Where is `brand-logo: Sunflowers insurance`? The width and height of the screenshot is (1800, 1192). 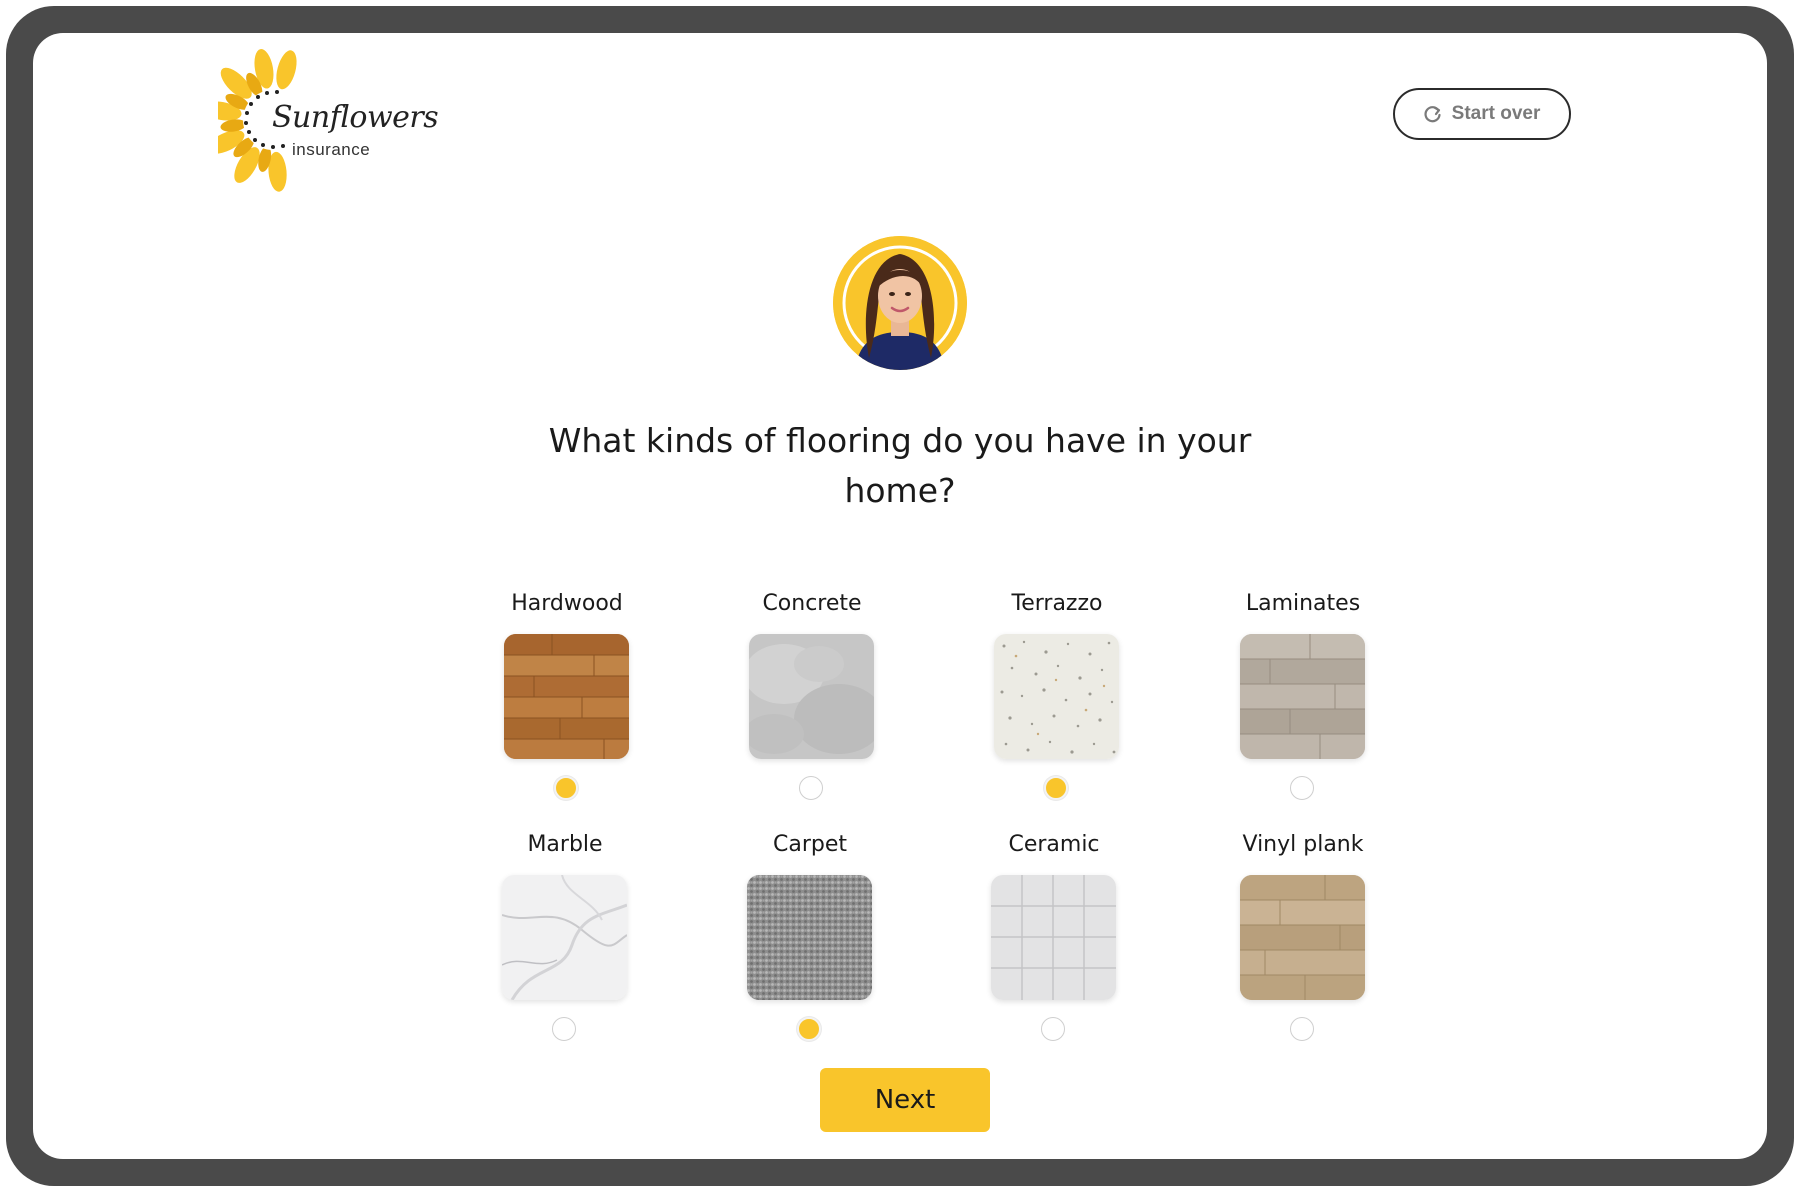 brand-logo: Sunflowers insurance is located at coordinates (328, 120).